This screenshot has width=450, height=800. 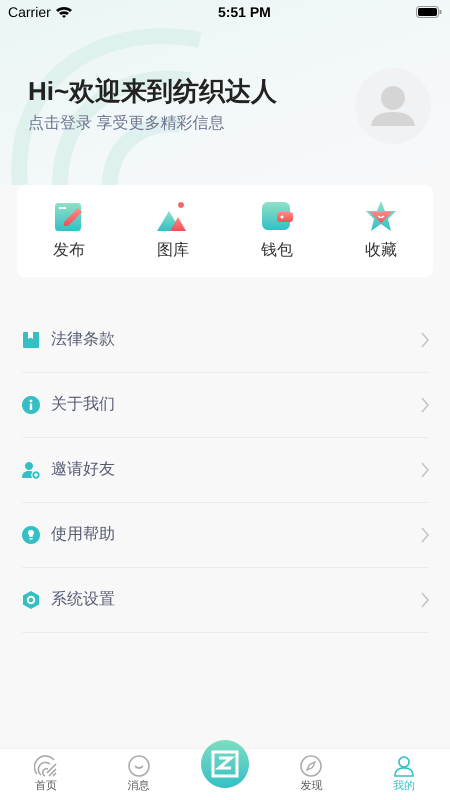 I want to click on menu-item: 使用帮助, so click(x=225, y=535).